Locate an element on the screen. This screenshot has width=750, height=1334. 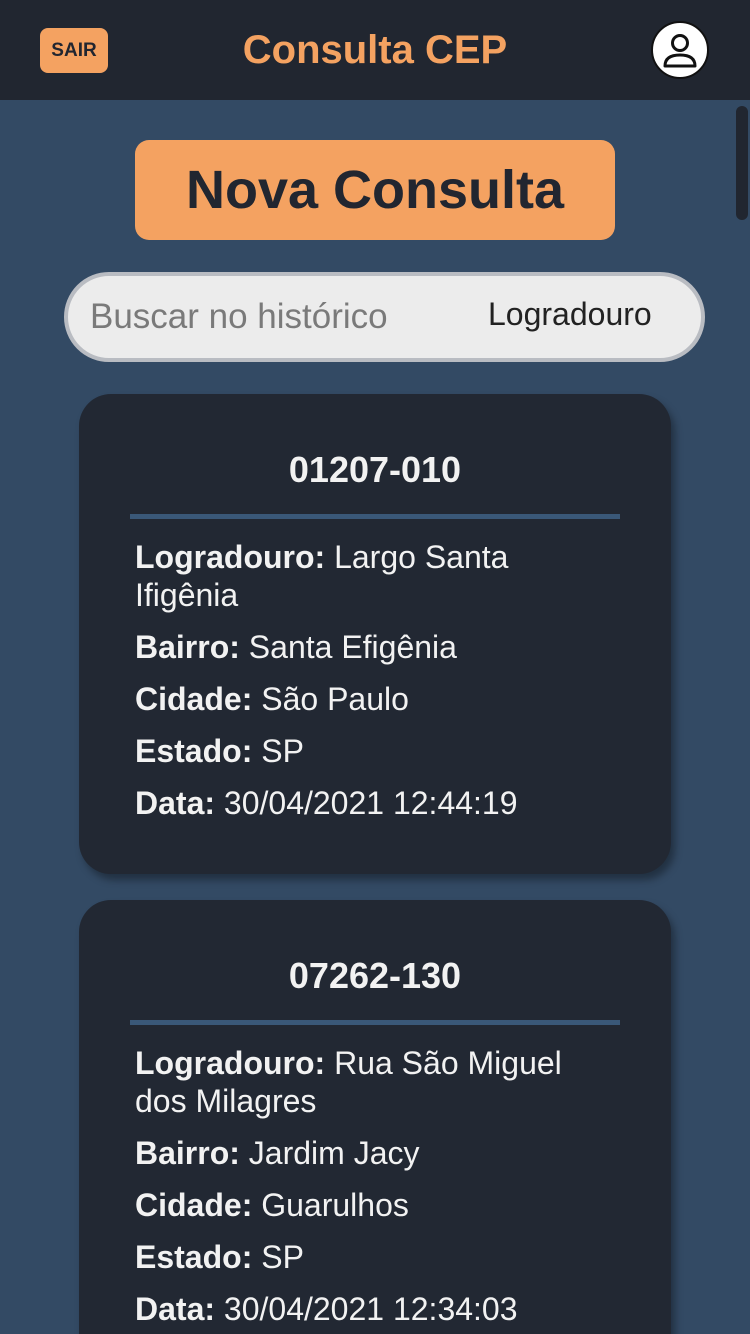
scrollbar-thumb is located at coordinates (742, 163).